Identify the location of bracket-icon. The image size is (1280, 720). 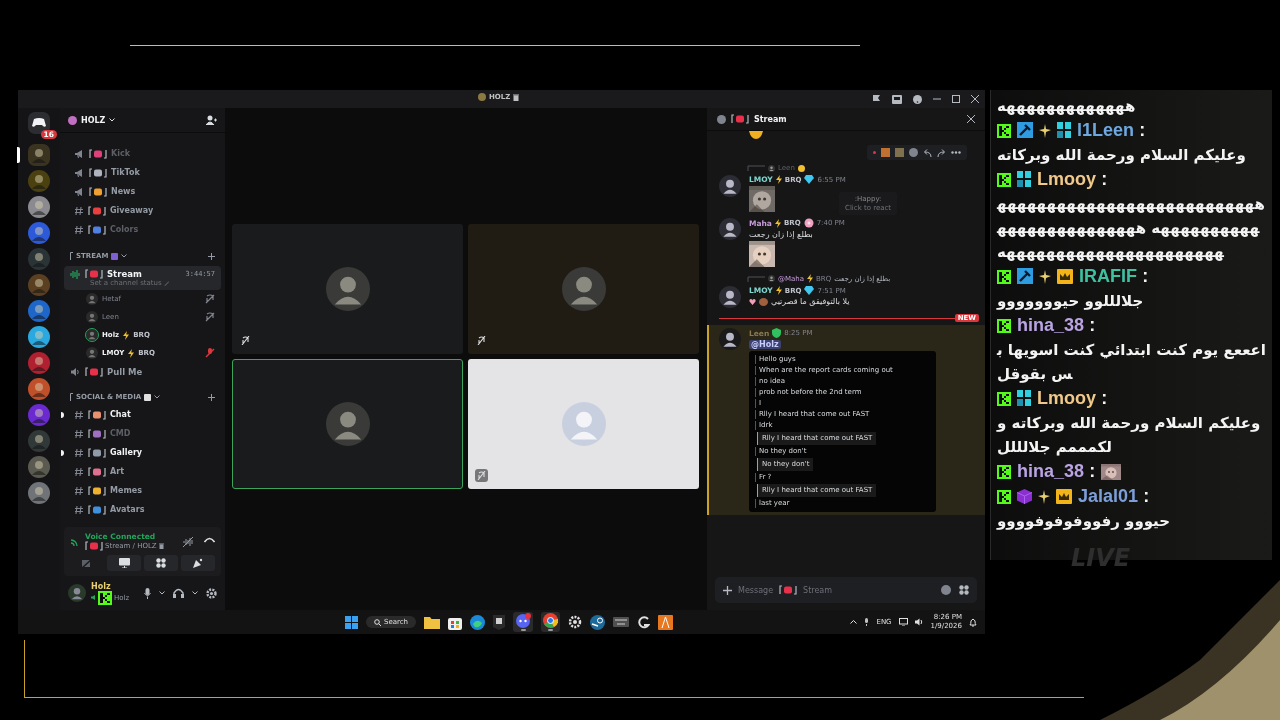
(71, 397).